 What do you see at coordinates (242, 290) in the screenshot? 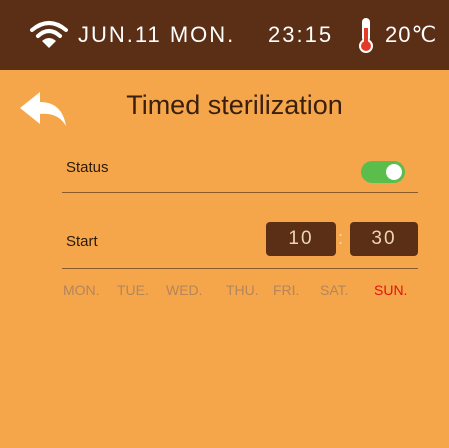
I see `day-thu: THU.` at bounding box center [242, 290].